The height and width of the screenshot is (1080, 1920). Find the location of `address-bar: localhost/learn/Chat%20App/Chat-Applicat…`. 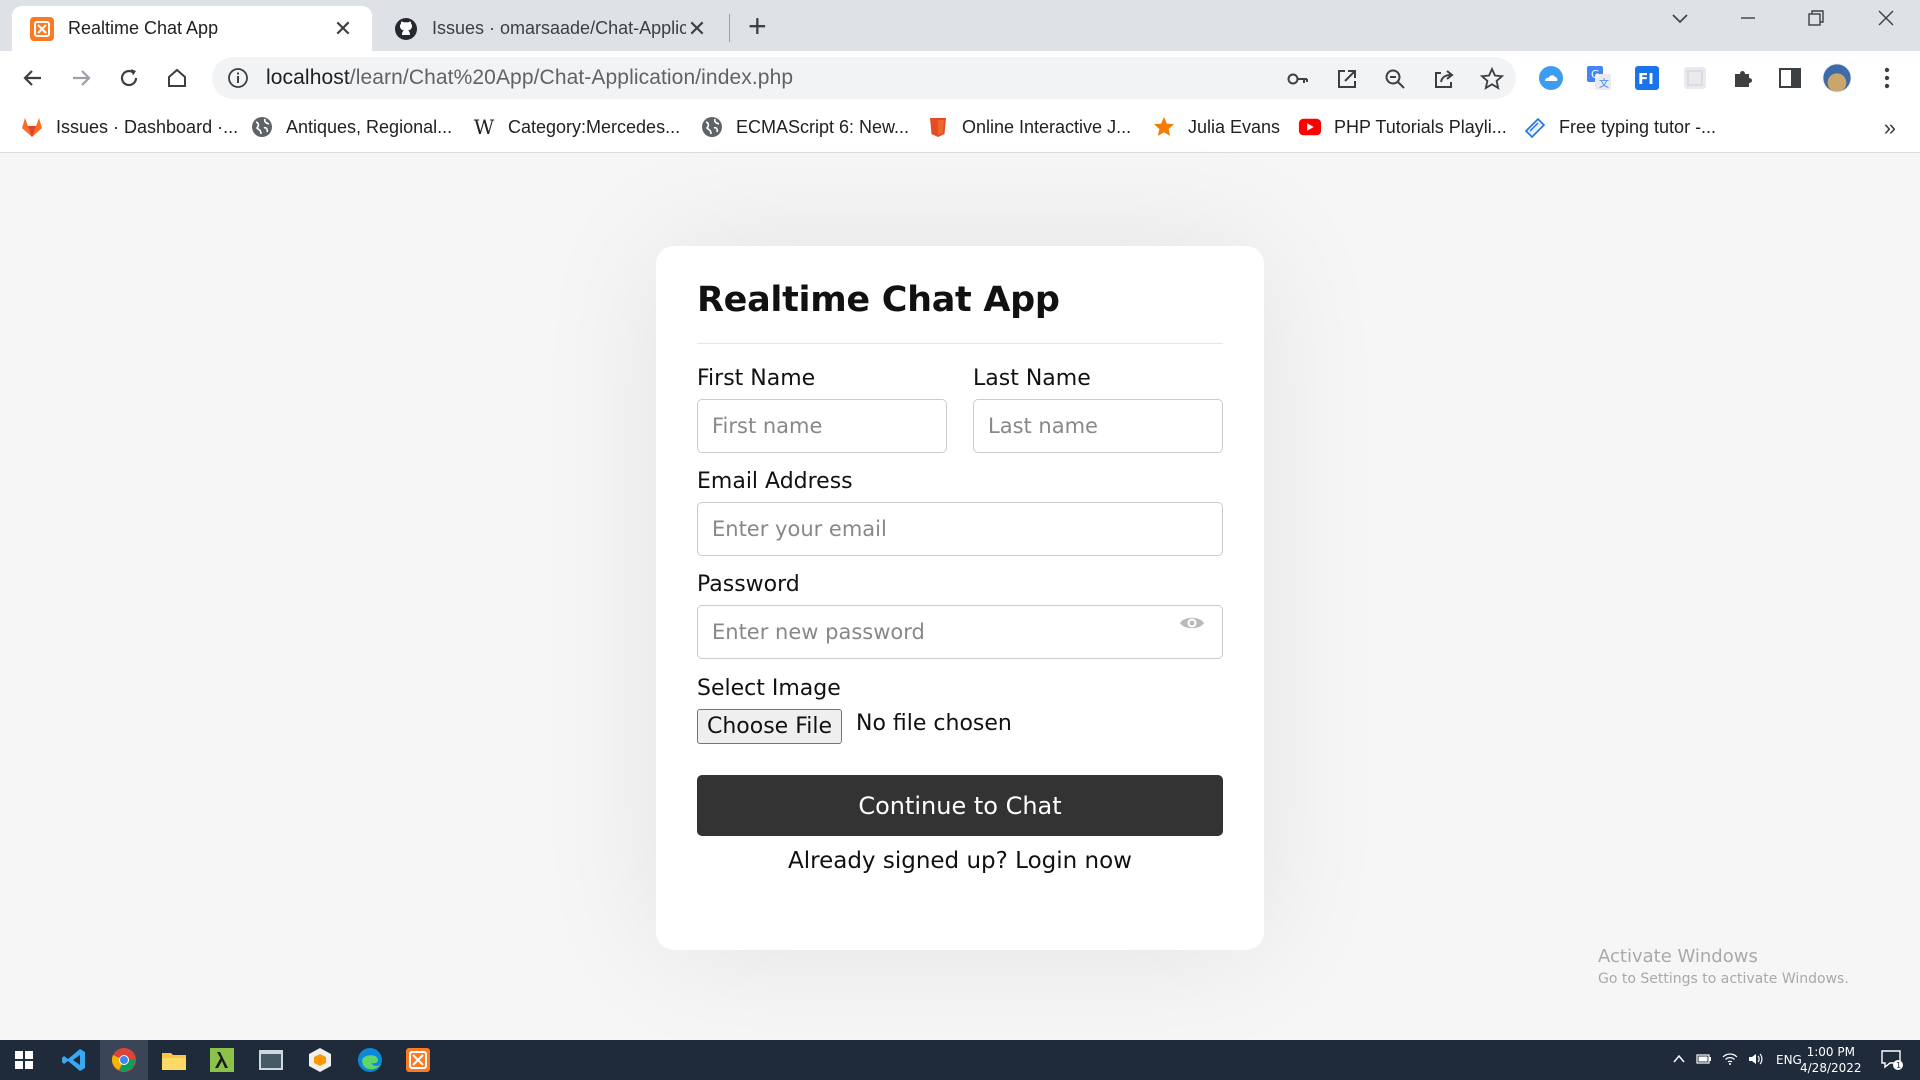

address-bar: localhost/learn/Chat%20App/Chat-Applicat… is located at coordinates (864, 78).